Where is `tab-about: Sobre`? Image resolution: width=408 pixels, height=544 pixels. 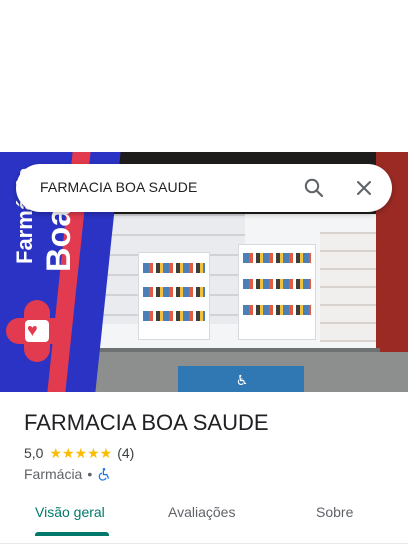
tab-about: Sobre is located at coordinates (334, 512).